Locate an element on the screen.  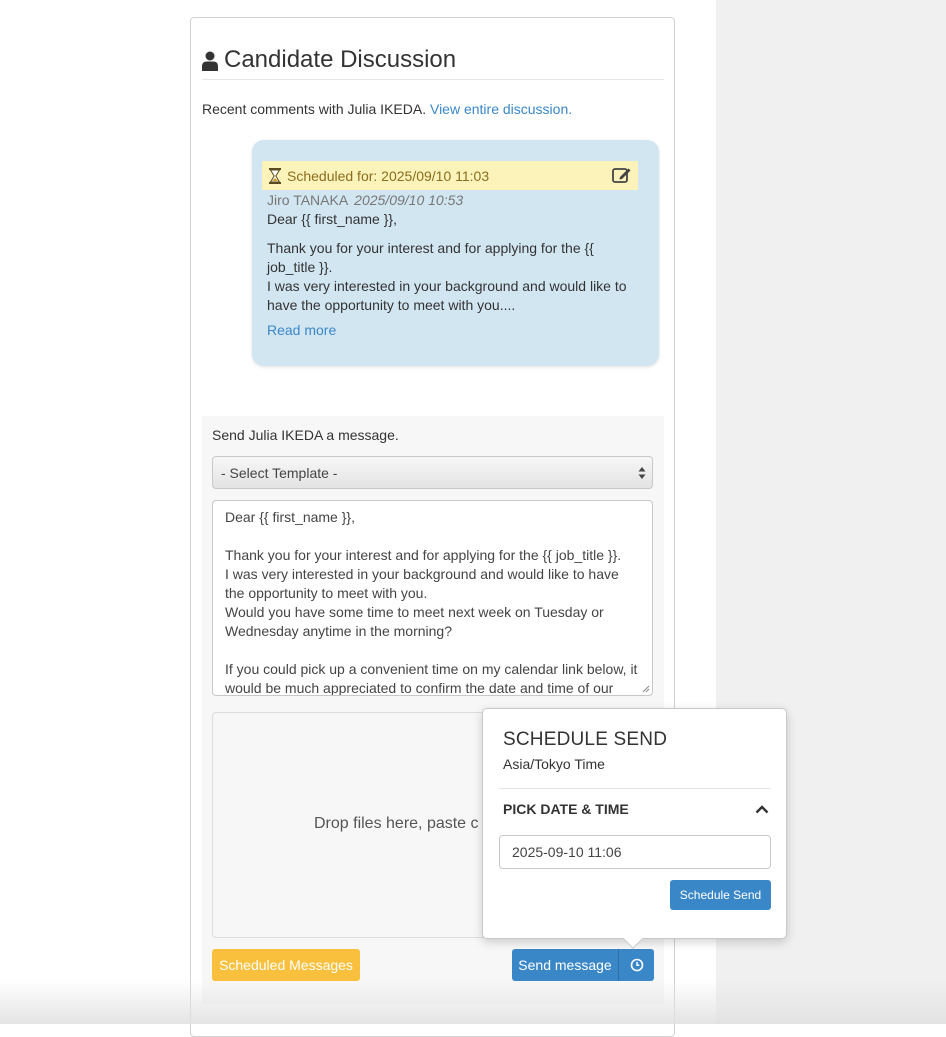
hourglass-icon is located at coordinates (275, 175).